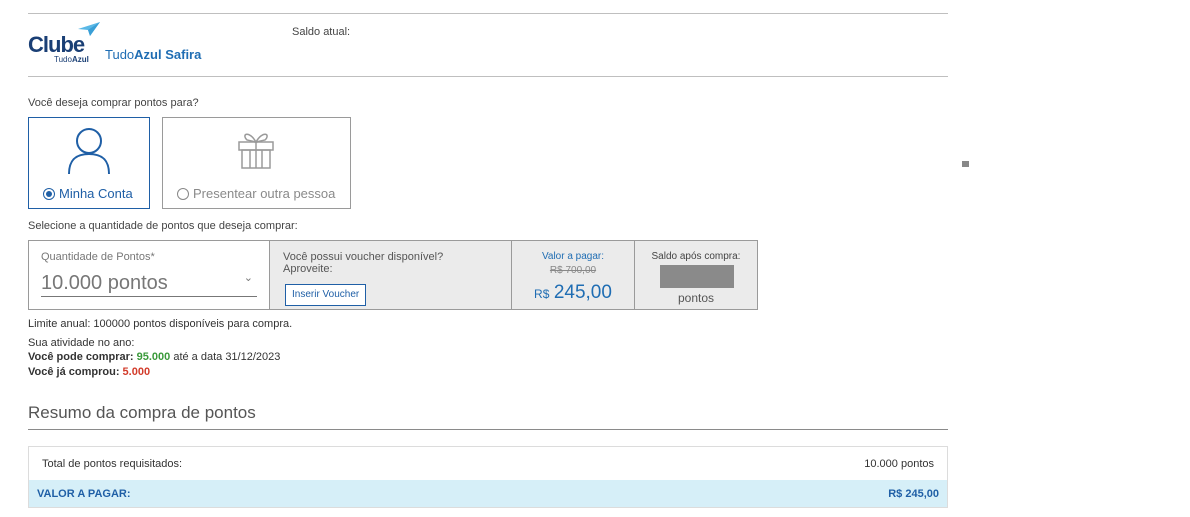 The width and height of the screenshot is (1190, 517). I want to click on total-row: VALOR A PAGAR: R$ 245,00, so click(488, 493).